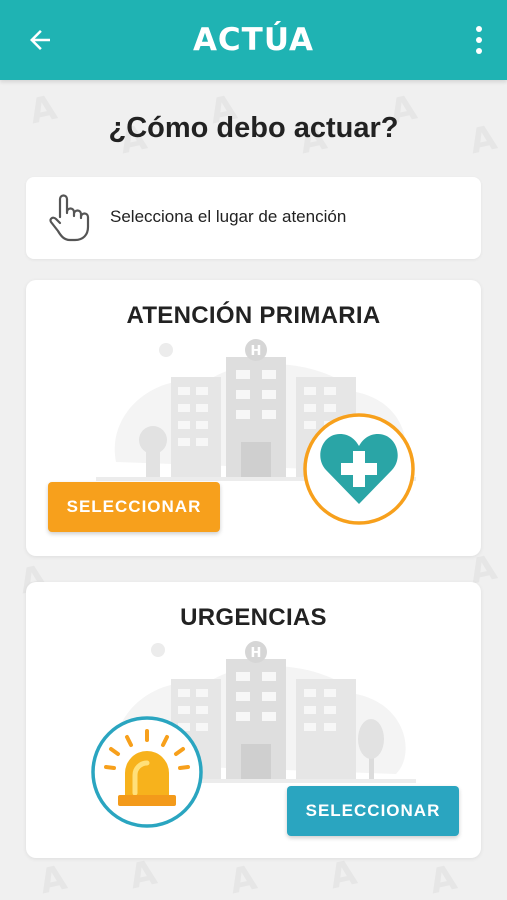  What do you see at coordinates (147, 772) in the screenshot?
I see `siren-icon` at bounding box center [147, 772].